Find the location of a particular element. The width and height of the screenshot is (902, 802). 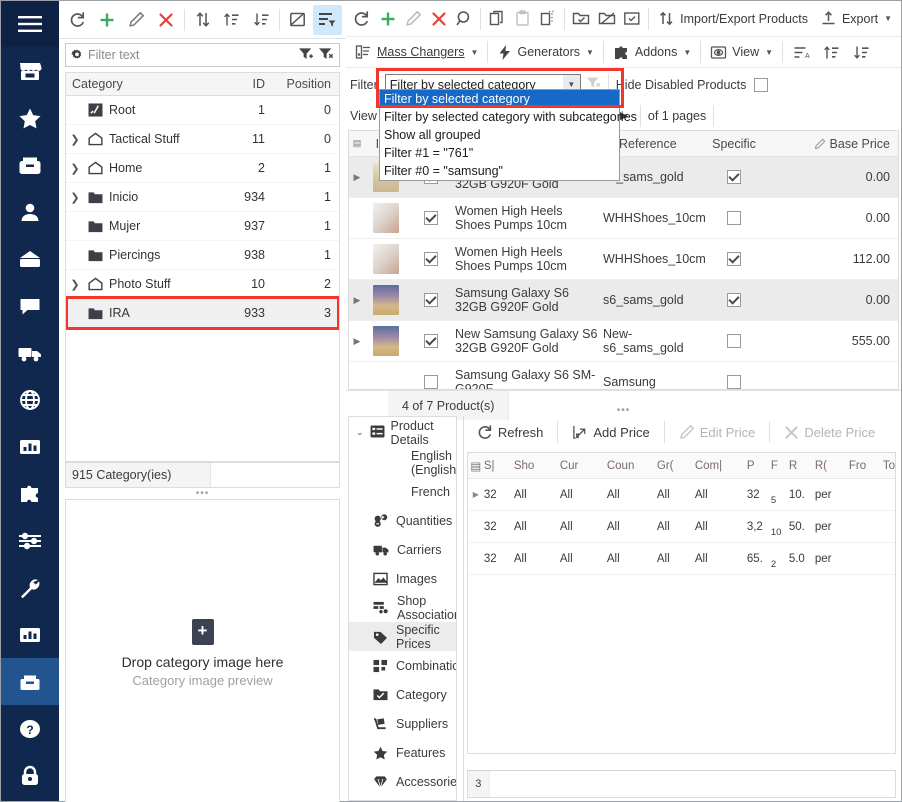

sidebar-item-localization is located at coordinates (30, 399).